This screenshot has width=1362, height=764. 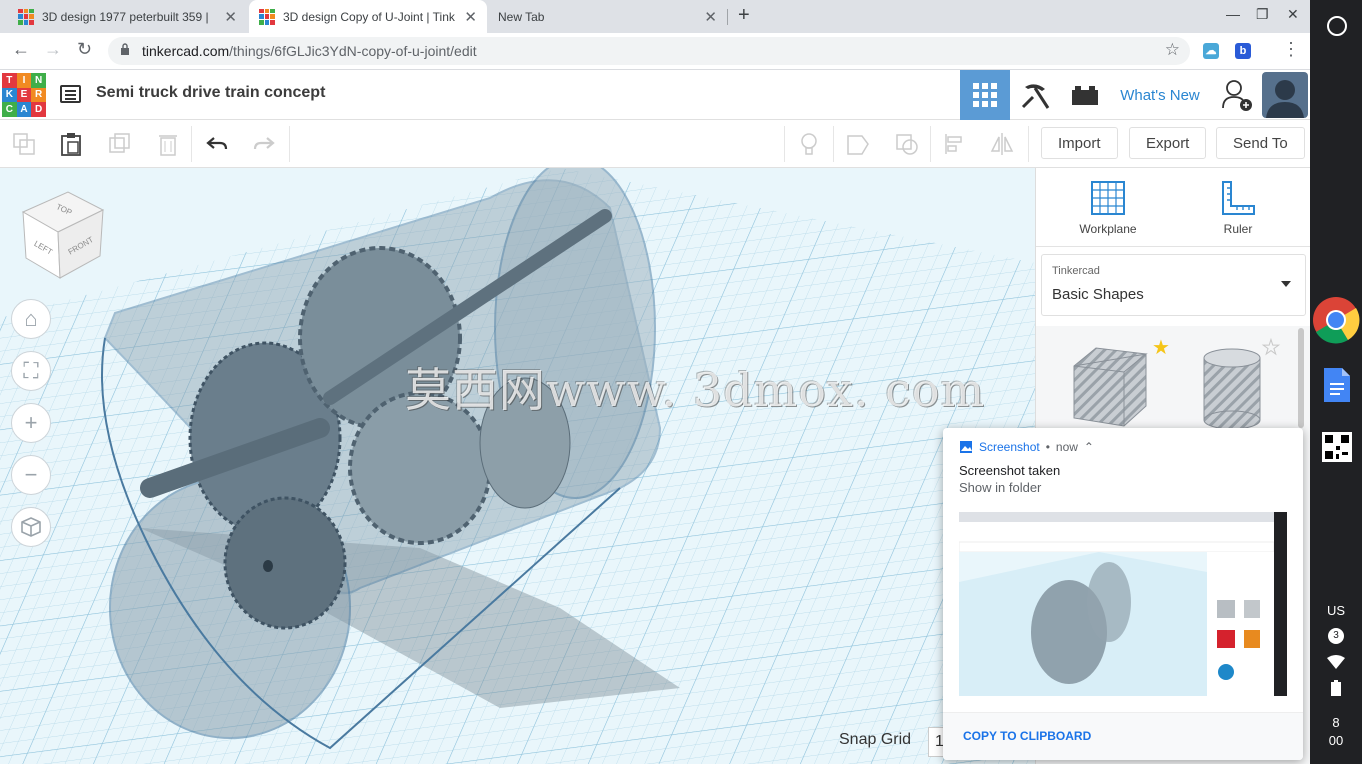 What do you see at coordinates (1293, 14) in the screenshot?
I see `close-window-icon: ✕` at bounding box center [1293, 14].